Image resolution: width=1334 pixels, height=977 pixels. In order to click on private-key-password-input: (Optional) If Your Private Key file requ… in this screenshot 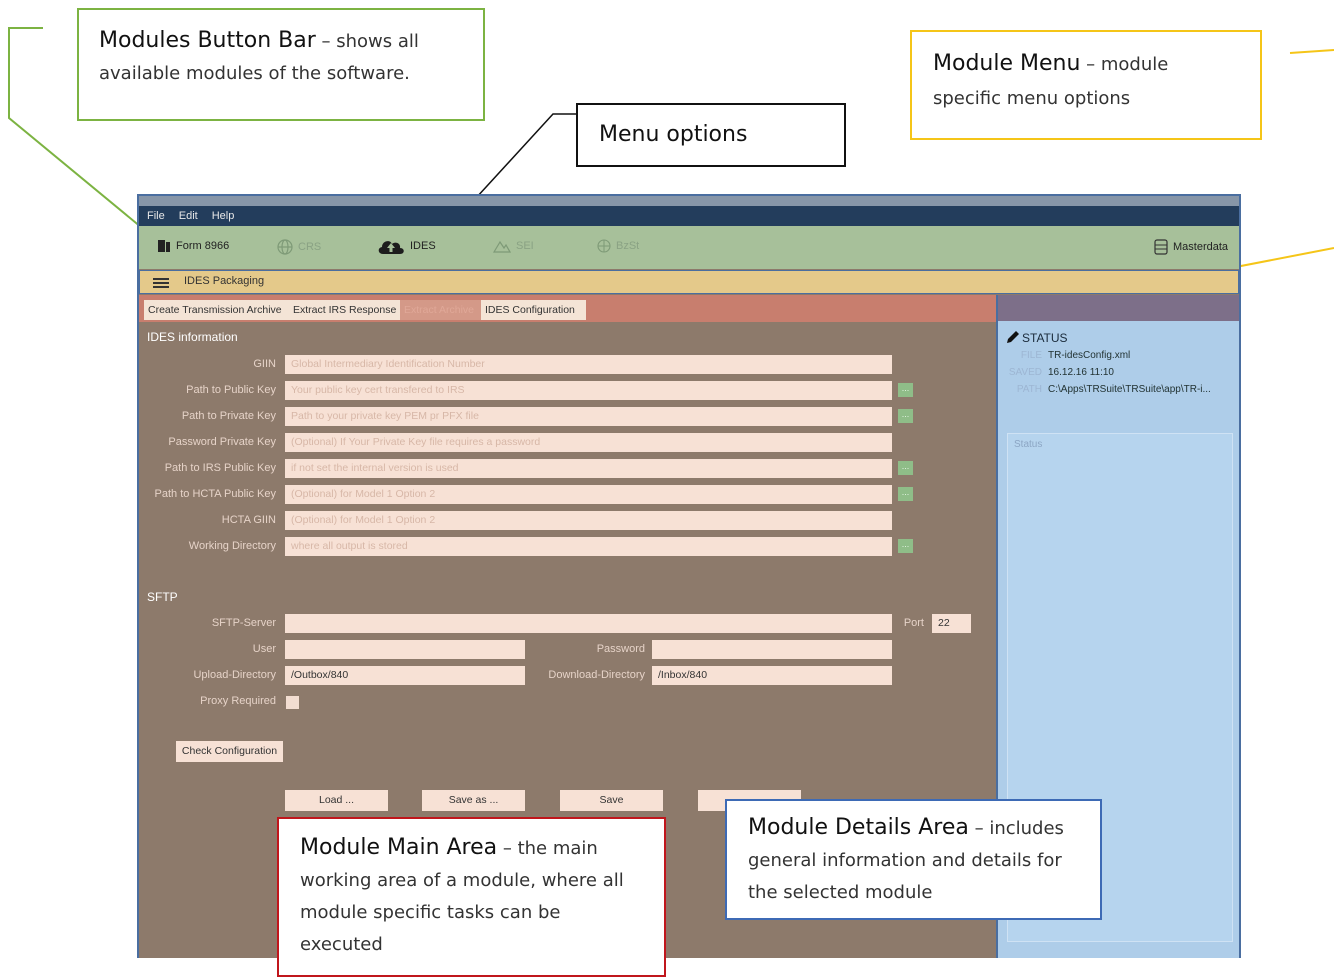, I will do `click(588, 442)`.